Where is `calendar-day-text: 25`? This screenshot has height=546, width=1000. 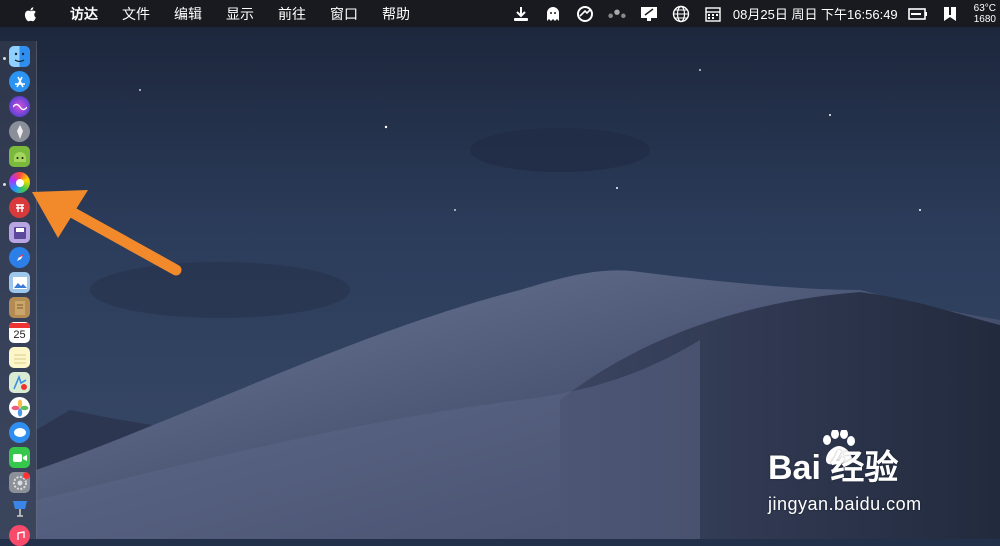 calendar-day-text: 25 is located at coordinates (19, 335).